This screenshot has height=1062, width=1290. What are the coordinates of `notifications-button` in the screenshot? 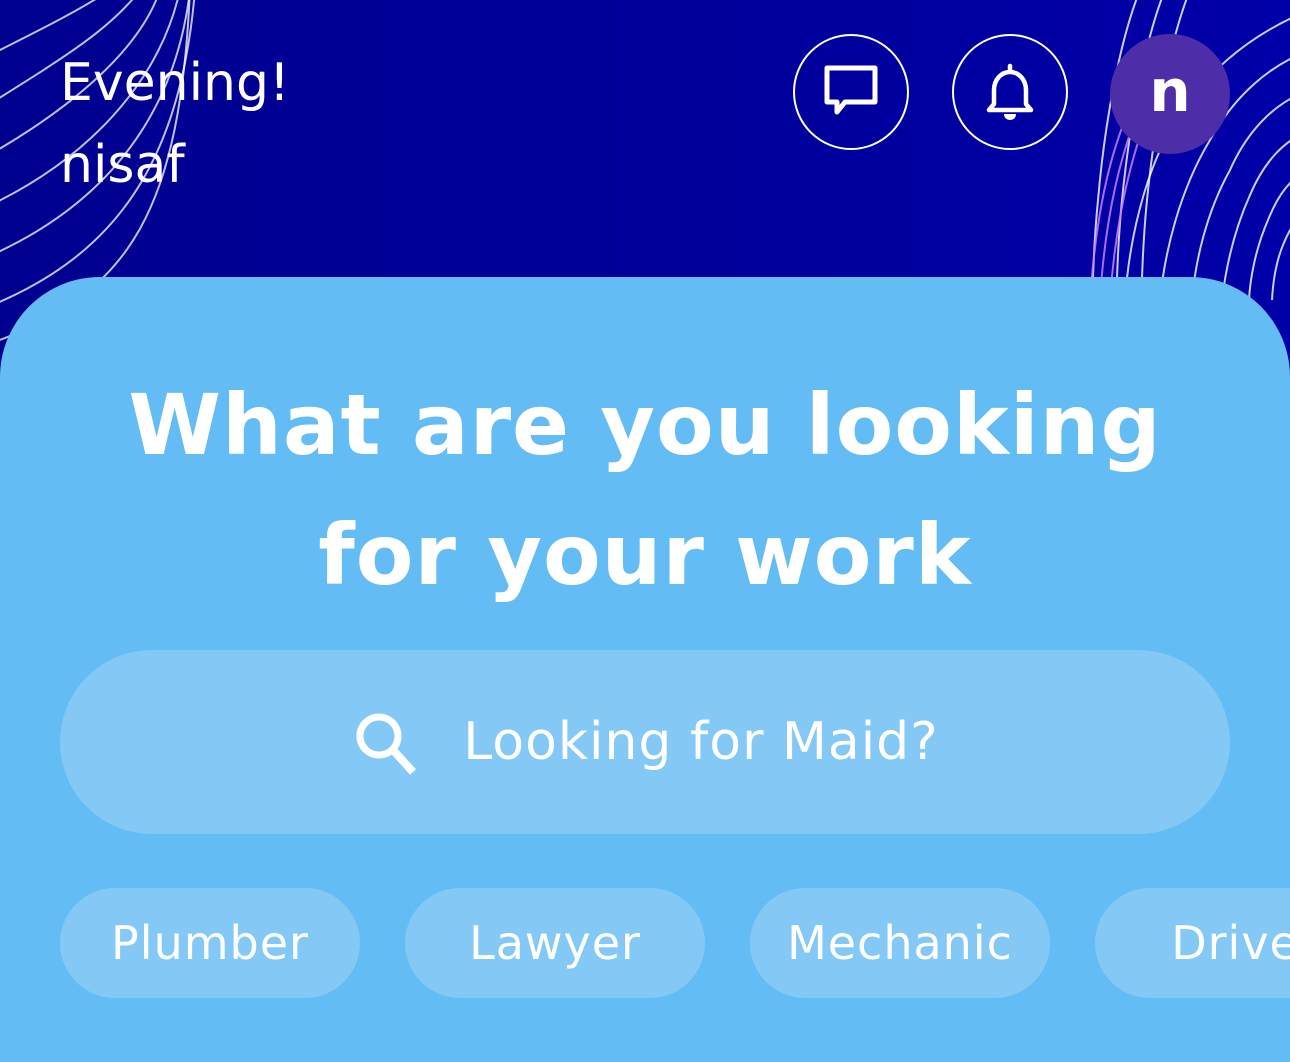 It's located at (1010, 92).